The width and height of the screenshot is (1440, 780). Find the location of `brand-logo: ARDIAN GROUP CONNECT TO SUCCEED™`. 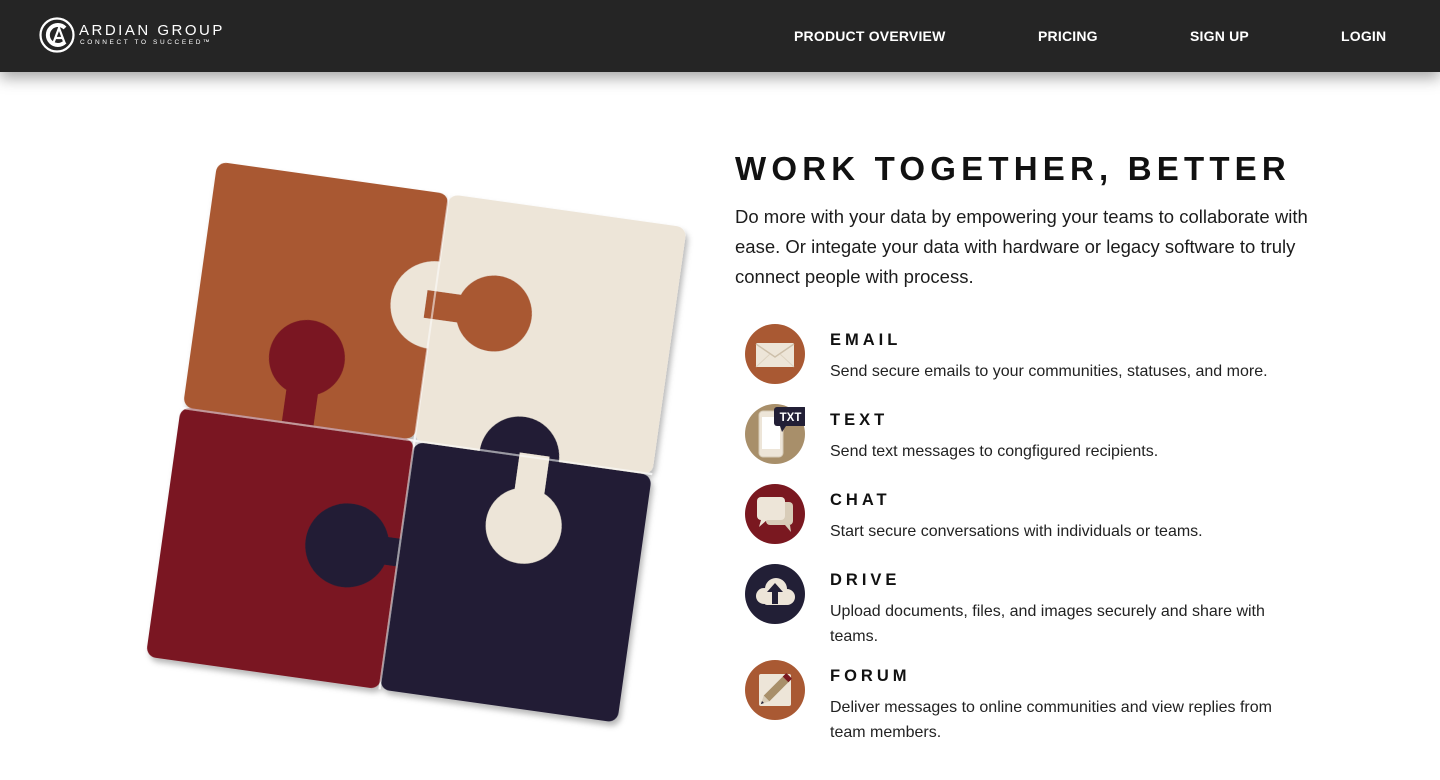

brand-logo: ARDIAN GROUP CONNECT TO SUCCEED™ is located at coordinates (132, 35).